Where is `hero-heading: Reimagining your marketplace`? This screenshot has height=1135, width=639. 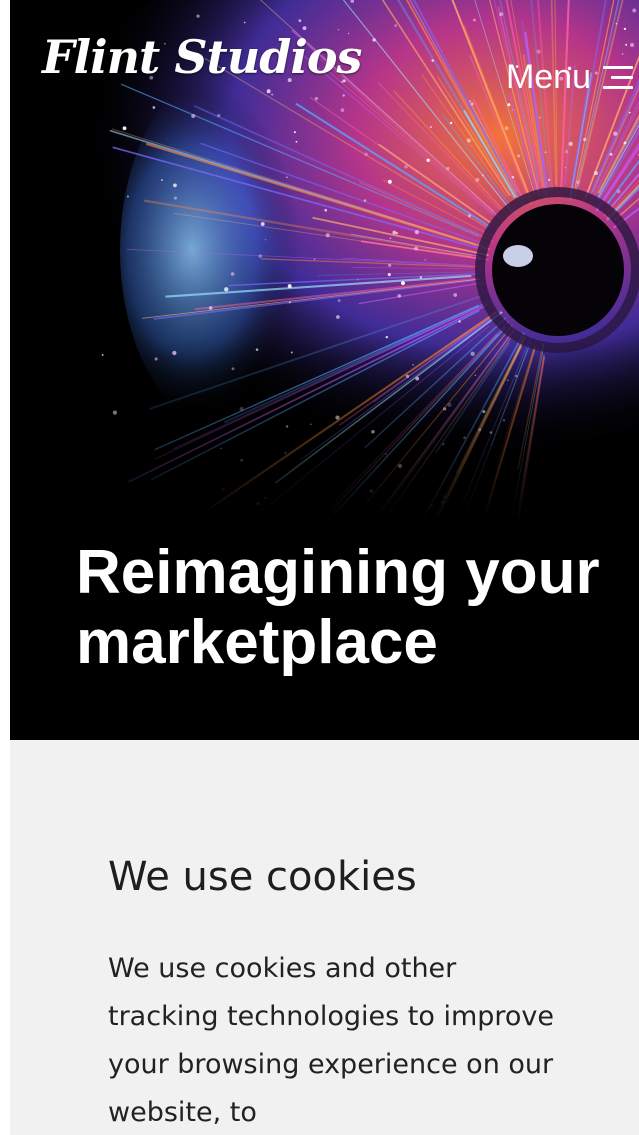
hero-heading: Reimagining your marketplace is located at coordinates (338, 607).